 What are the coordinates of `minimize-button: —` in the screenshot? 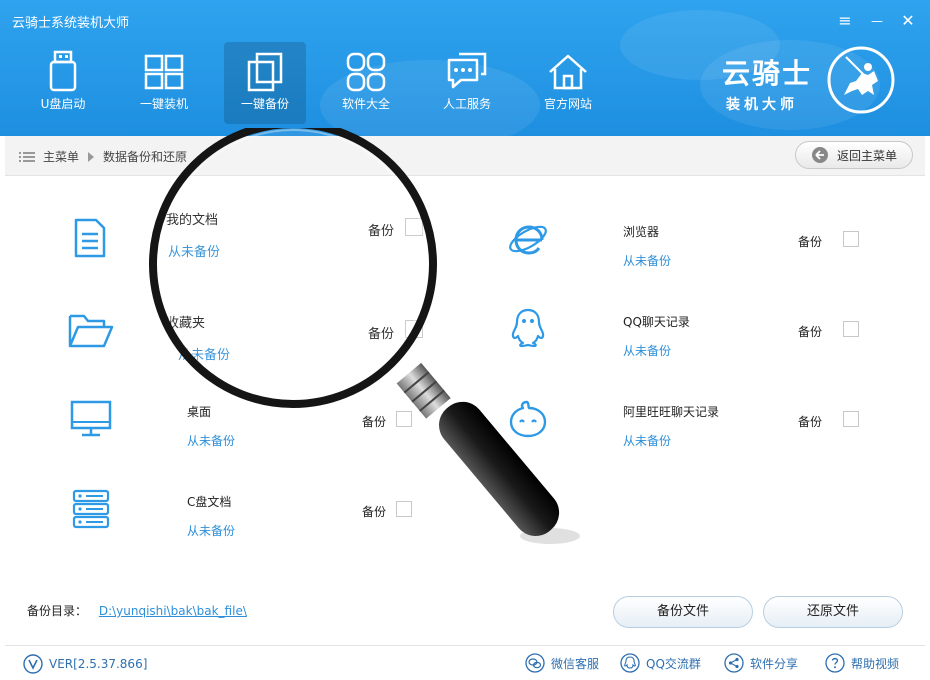 It's located at (877, 21).